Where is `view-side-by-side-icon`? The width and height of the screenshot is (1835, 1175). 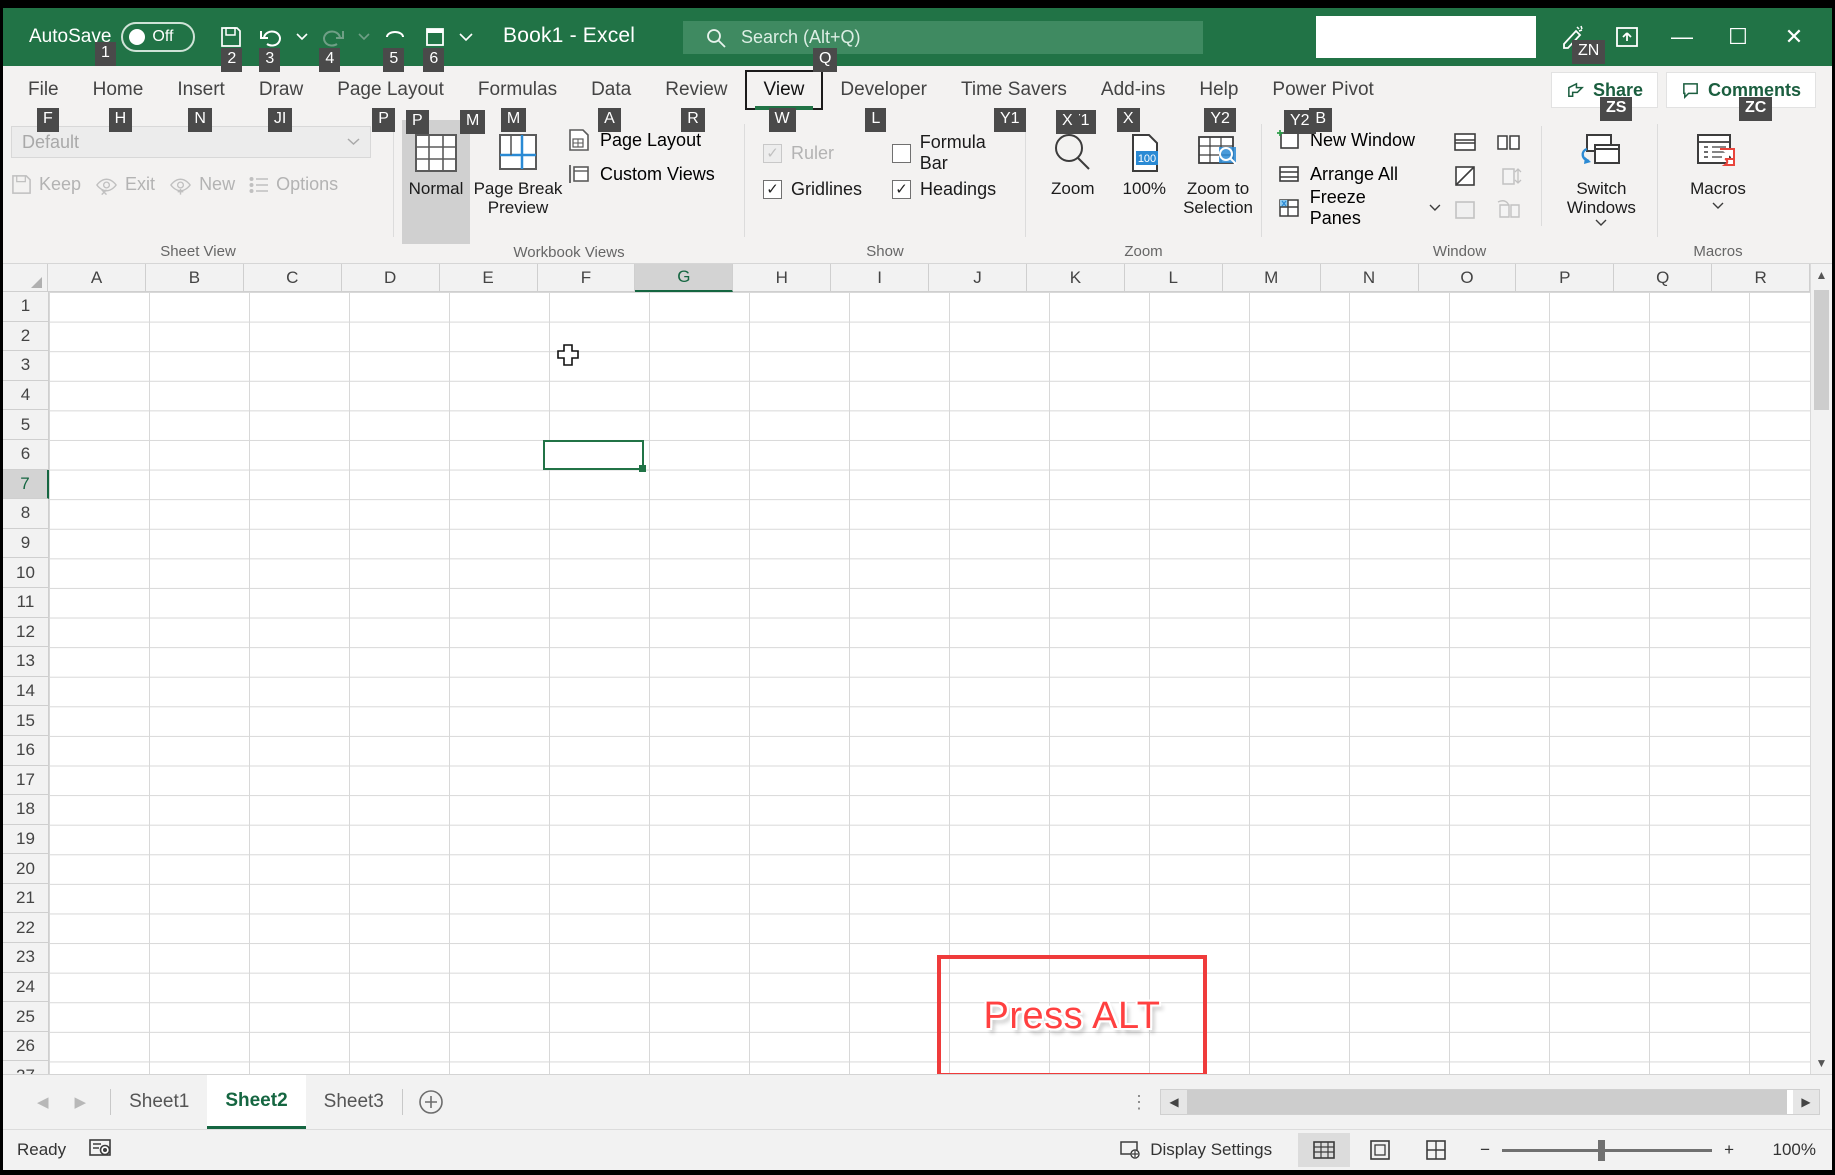
view-side-by-side-icon is located at coordinates (1509, 142).